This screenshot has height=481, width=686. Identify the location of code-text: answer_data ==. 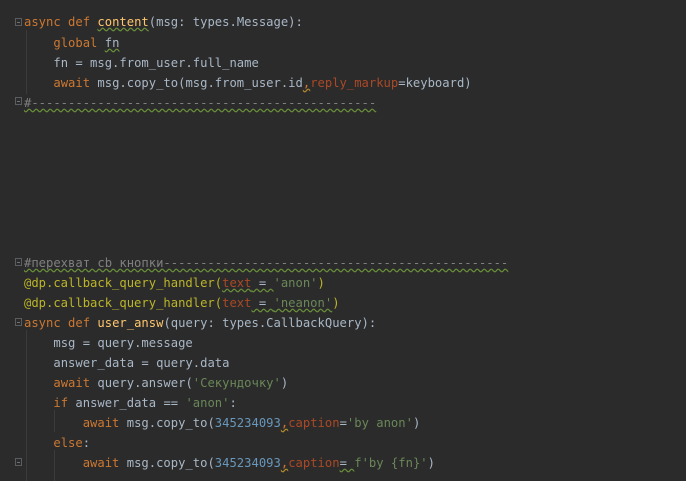
(130, 403).